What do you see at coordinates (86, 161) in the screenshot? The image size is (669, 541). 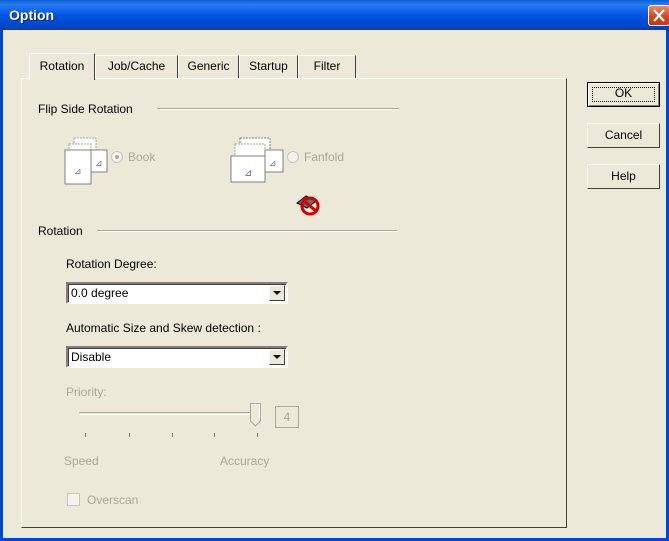 I see `book-pages-icon: ⊿ ⊿` at bounding box center [86, 161].